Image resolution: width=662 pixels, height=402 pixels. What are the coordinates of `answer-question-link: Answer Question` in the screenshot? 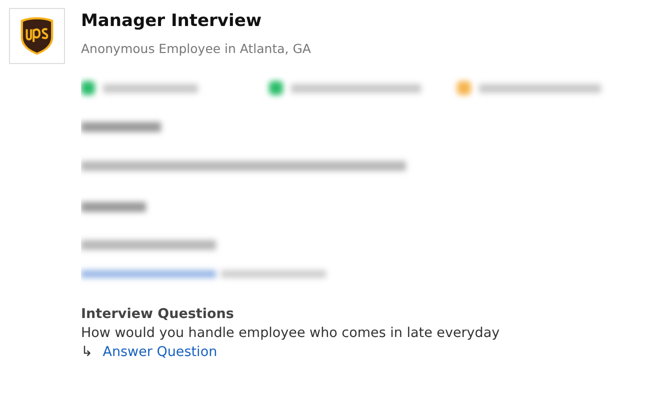 It's located at (160, 352).